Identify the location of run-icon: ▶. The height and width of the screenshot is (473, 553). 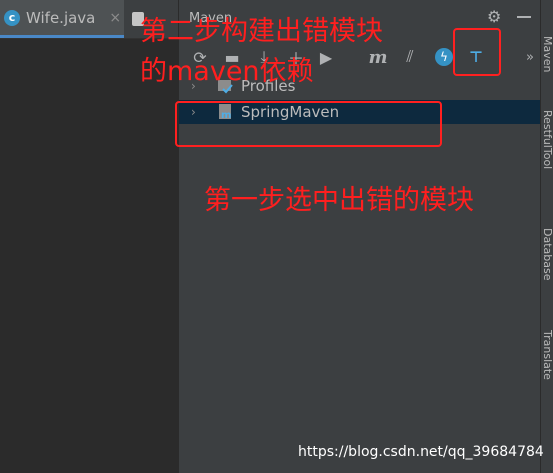
(326, 57).